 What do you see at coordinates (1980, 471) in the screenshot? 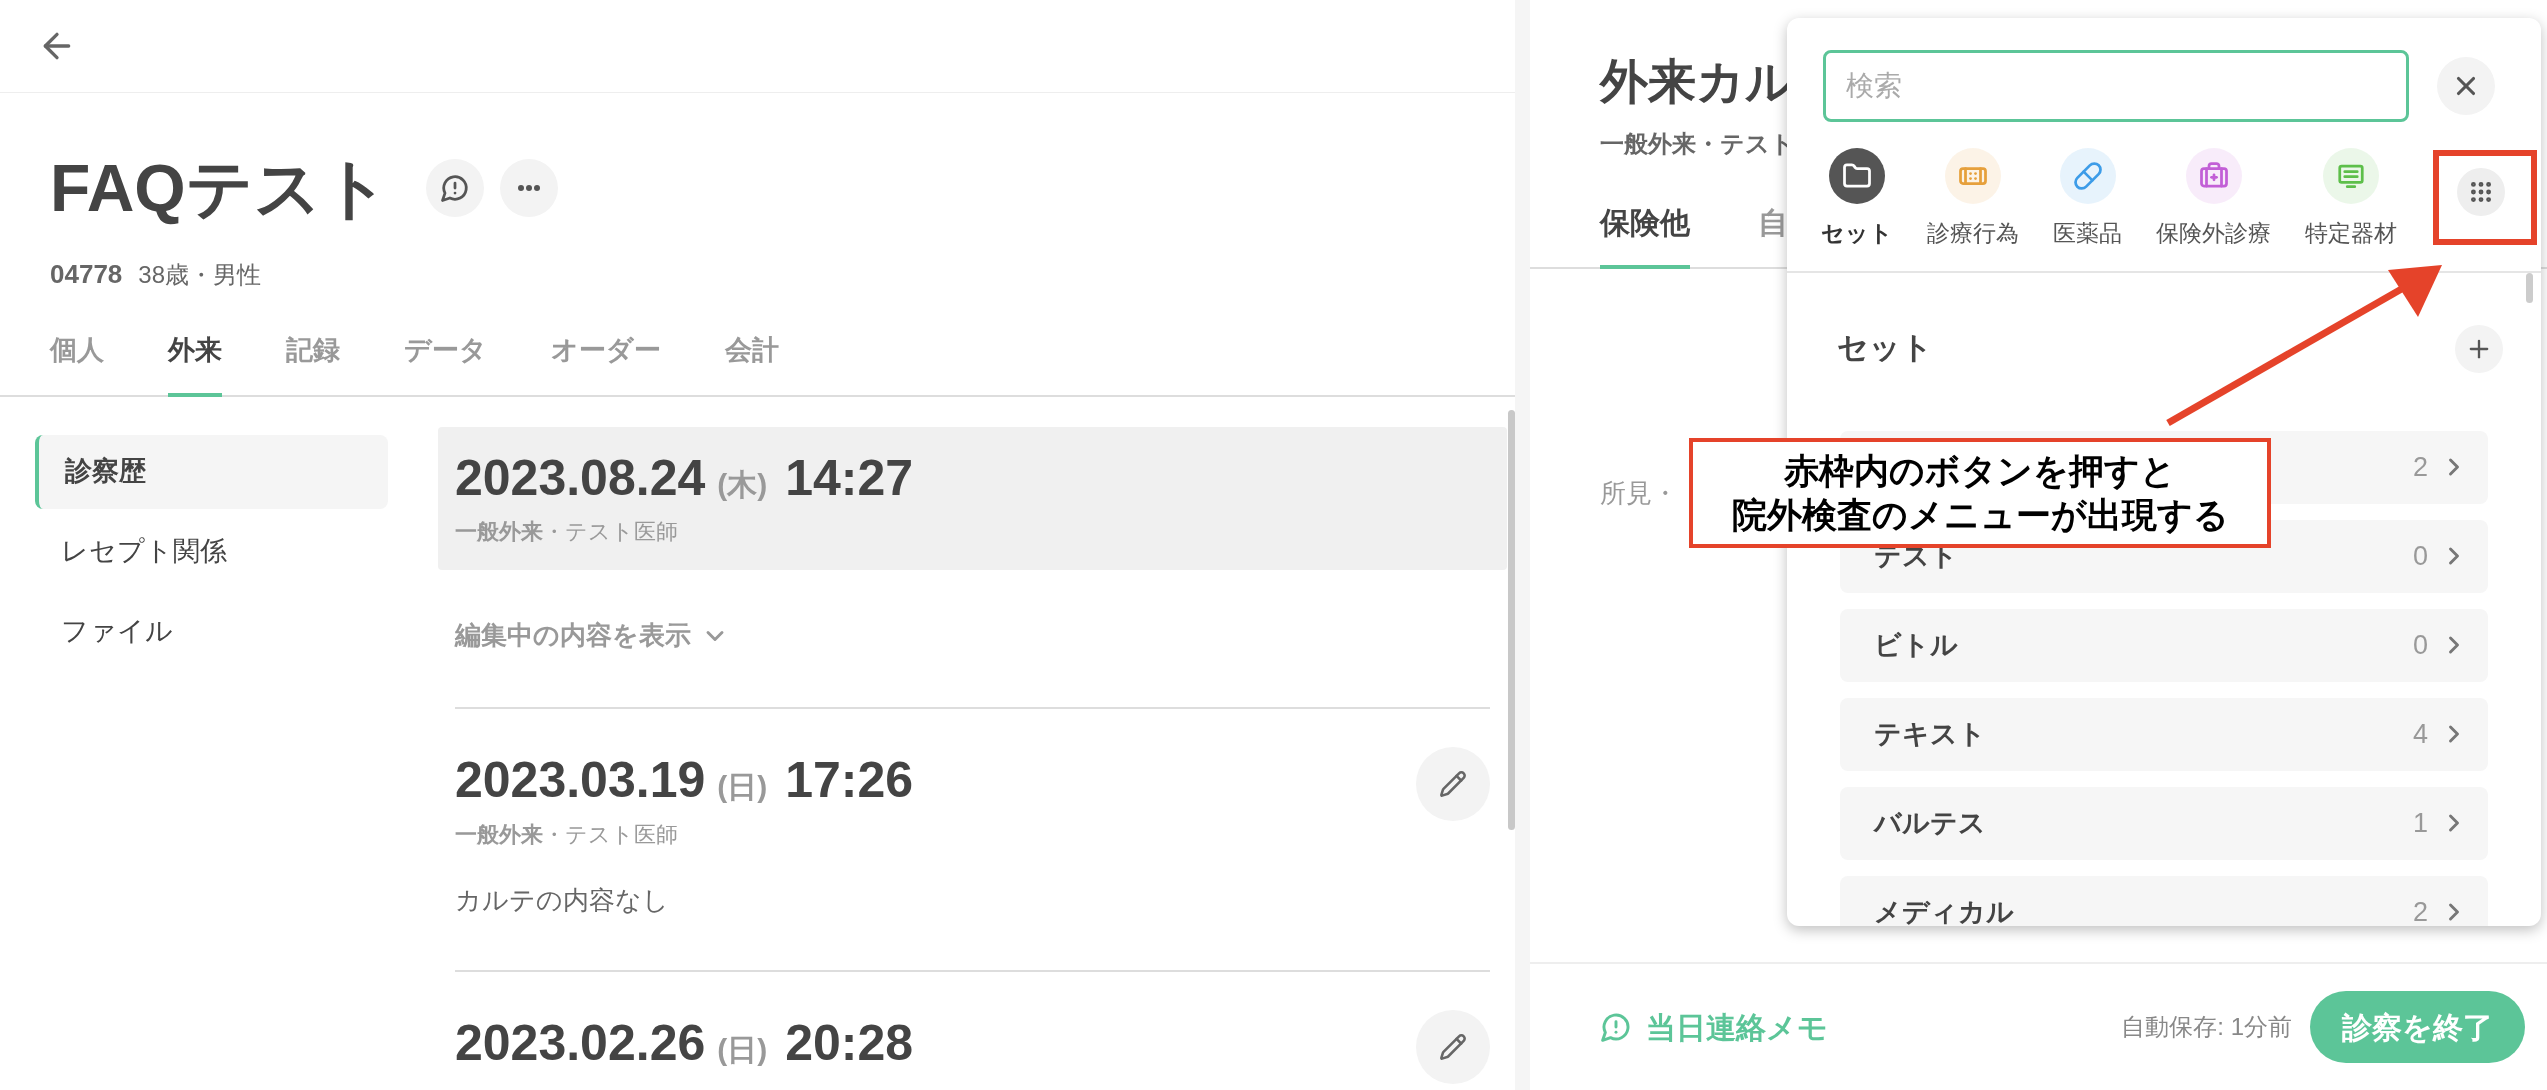
I see `annotation-text: 赤枠内のボタンを押すと` at bounding box center [1980, 471].